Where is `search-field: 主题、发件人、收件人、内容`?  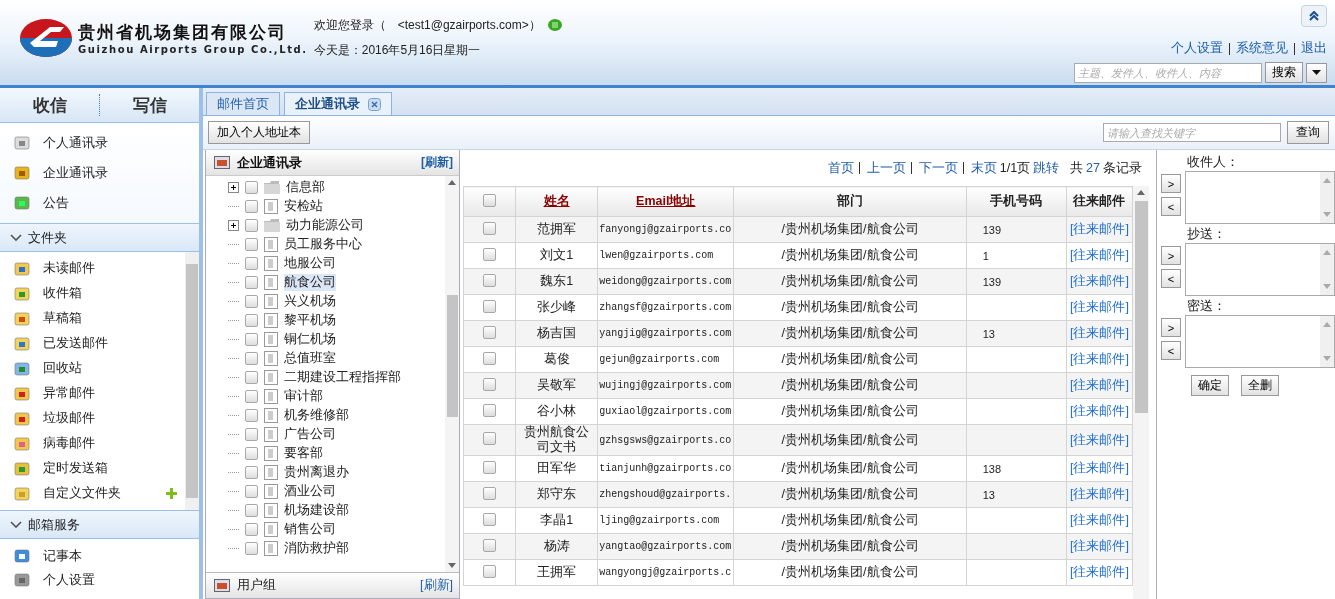 search-field: 主题、发件人、收件人、内容 is located at coordinates (1168, 72).